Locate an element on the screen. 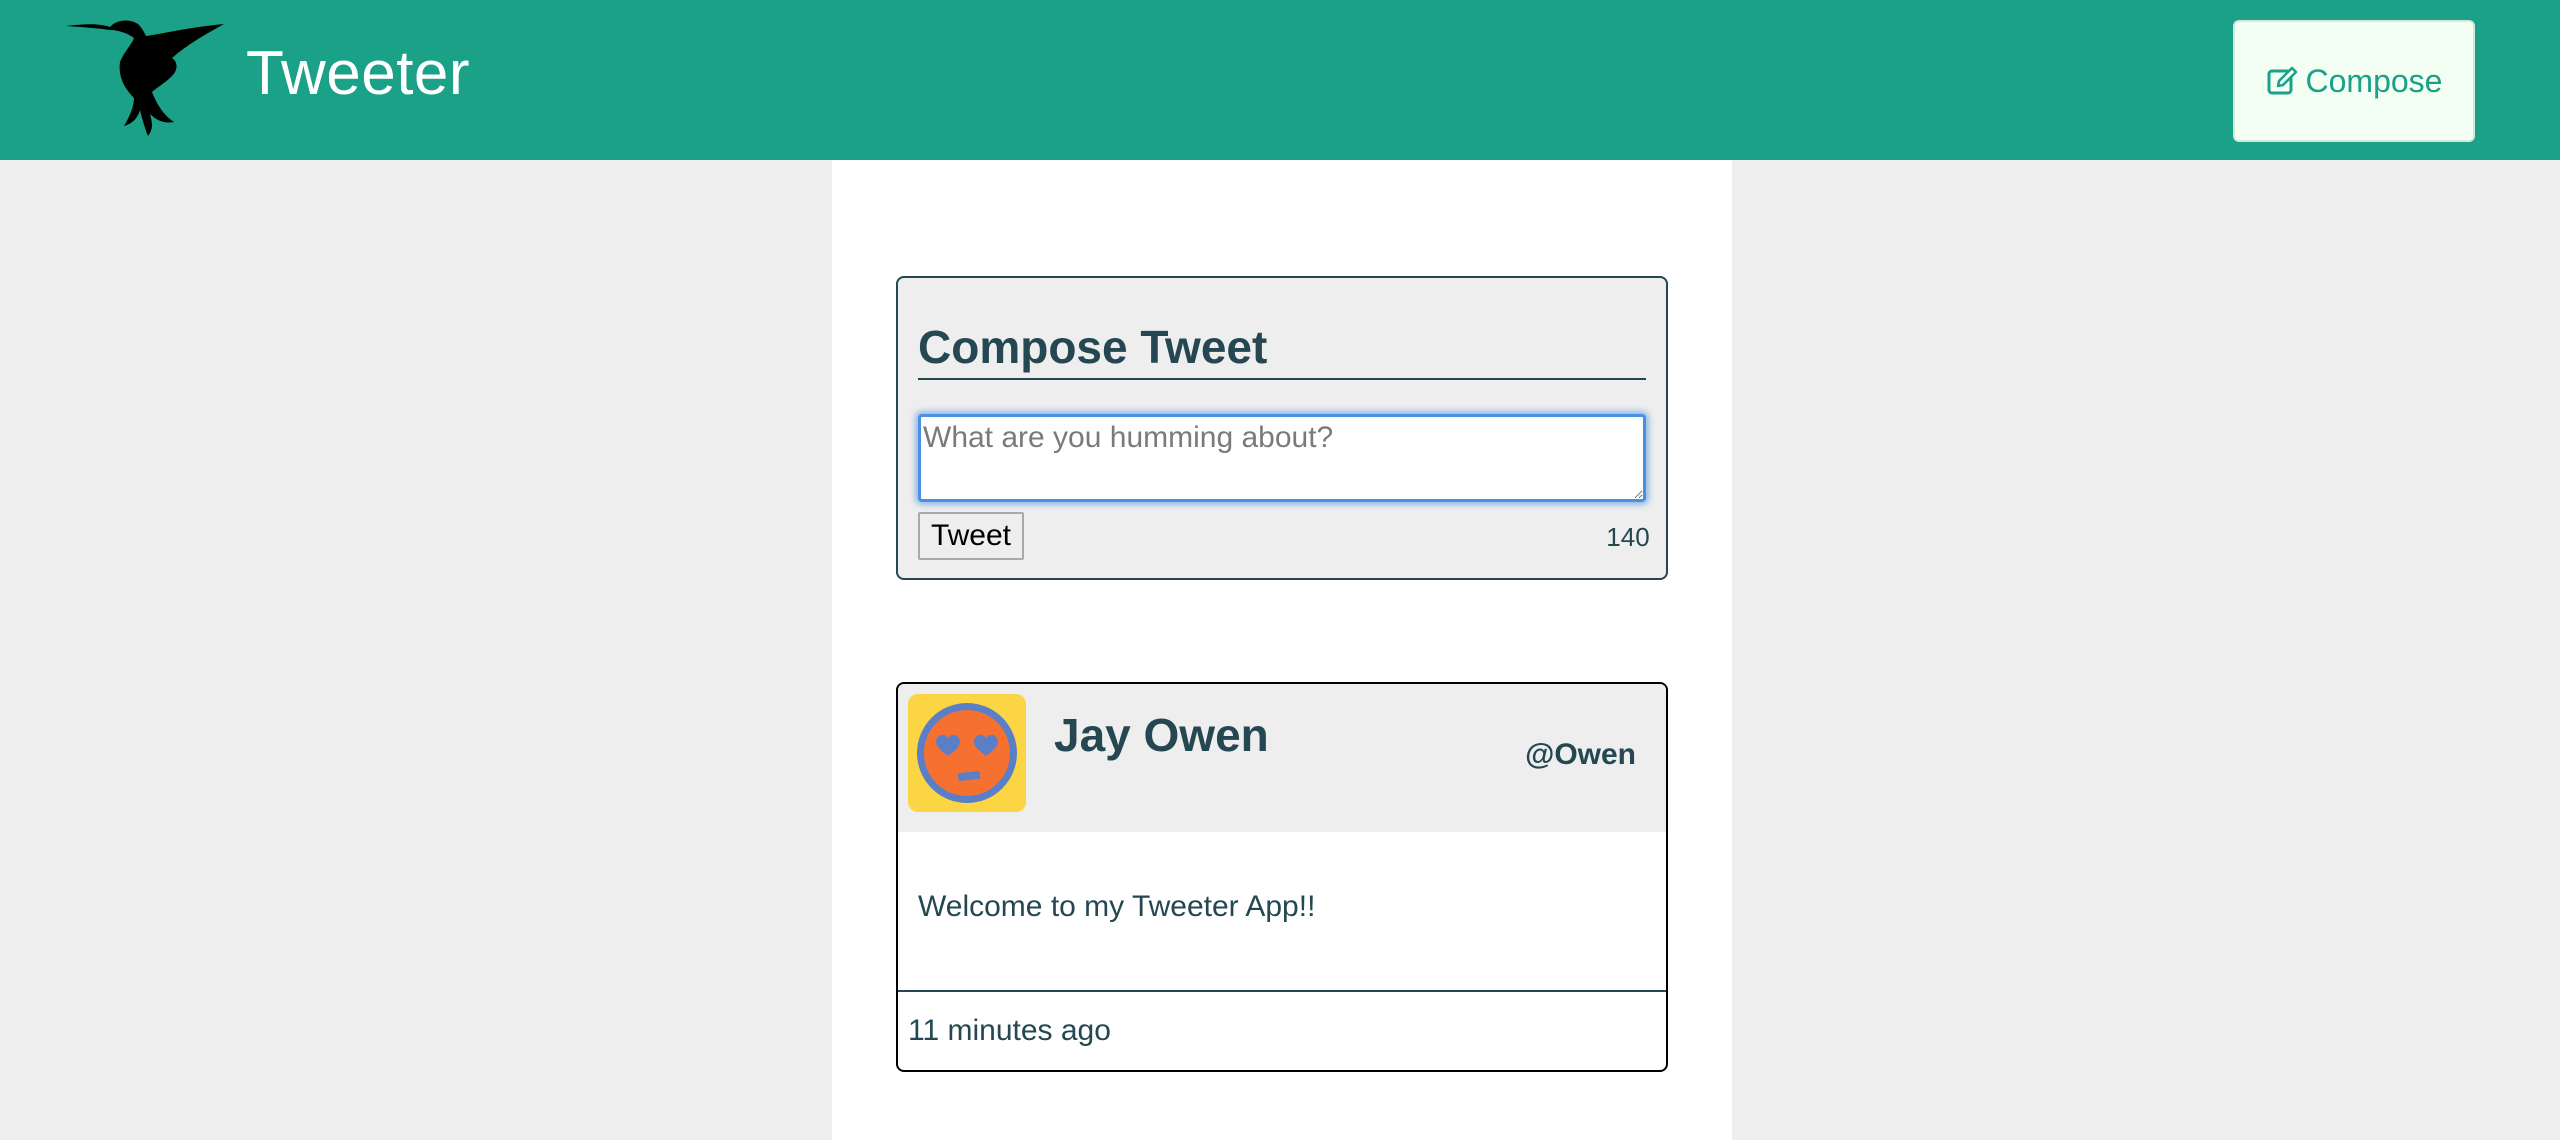 Image resolution: width=2560 pixels, height=1140 pixels. tweet-content: Welcome to my Tweeter App!! is located at coordinates (1117, 906).